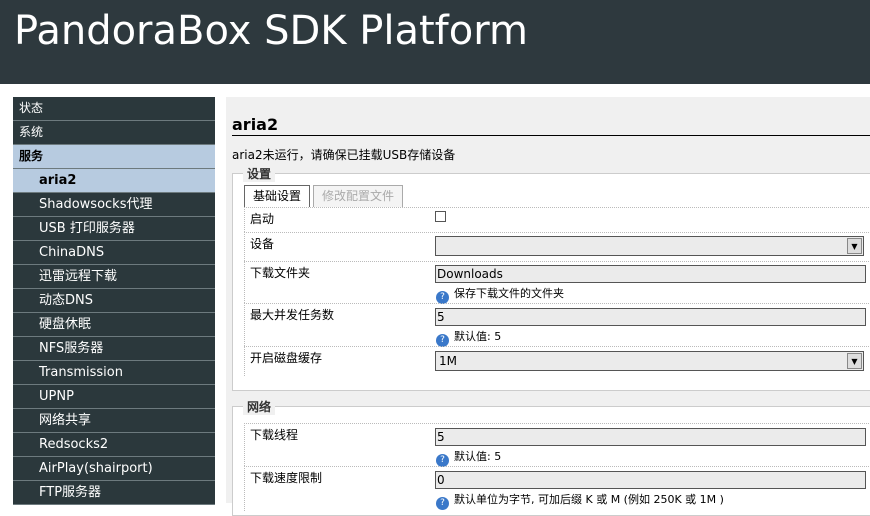  I want to click on sidebar-item: USB 打印服务器, so click(114, 229).